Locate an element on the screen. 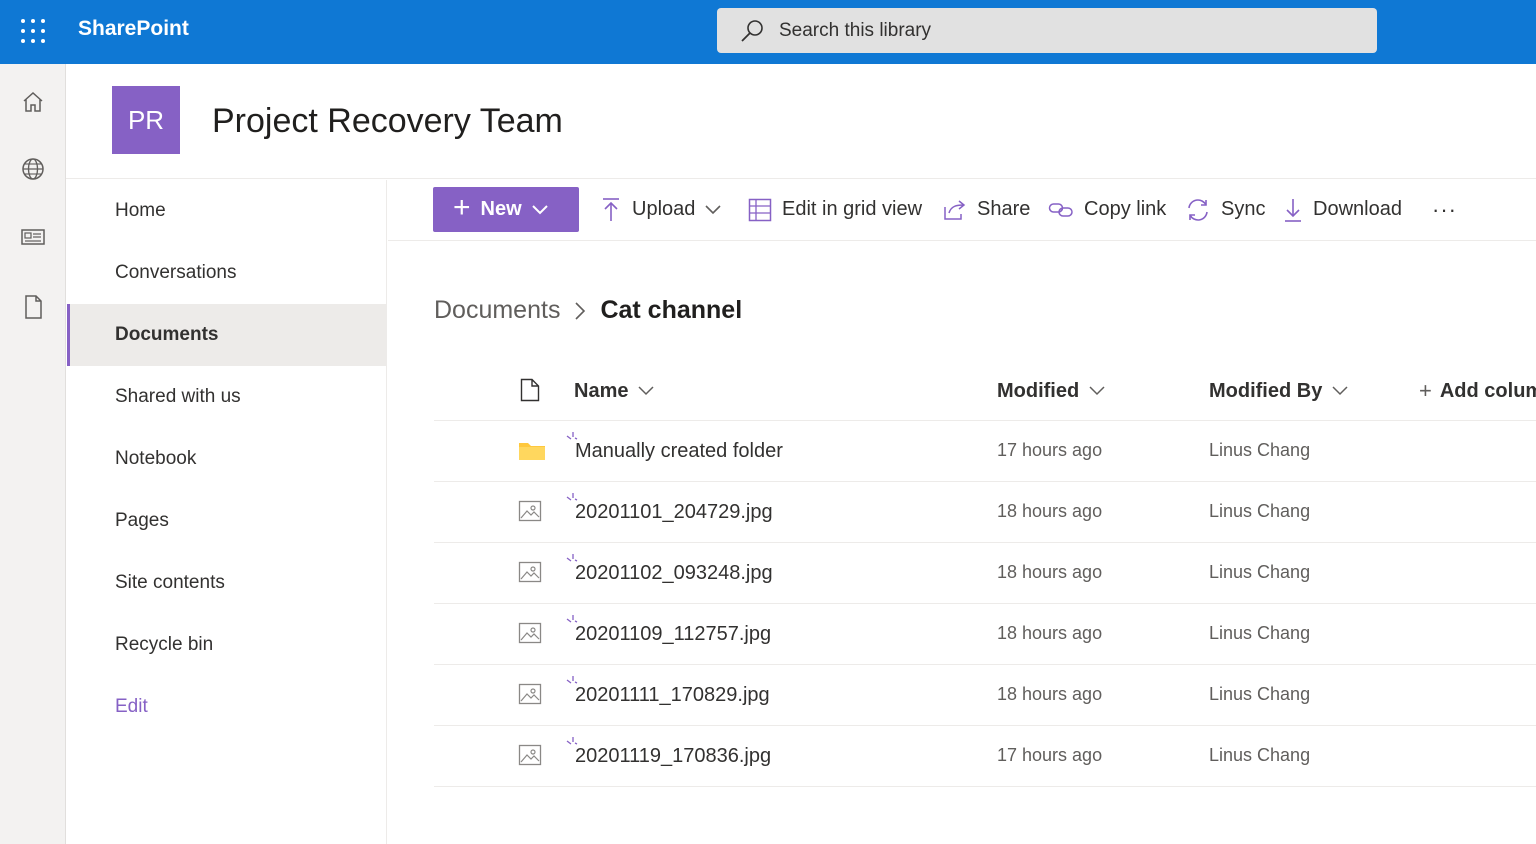  copy-link-button: Copy link is located at coordinates (1107, 209).